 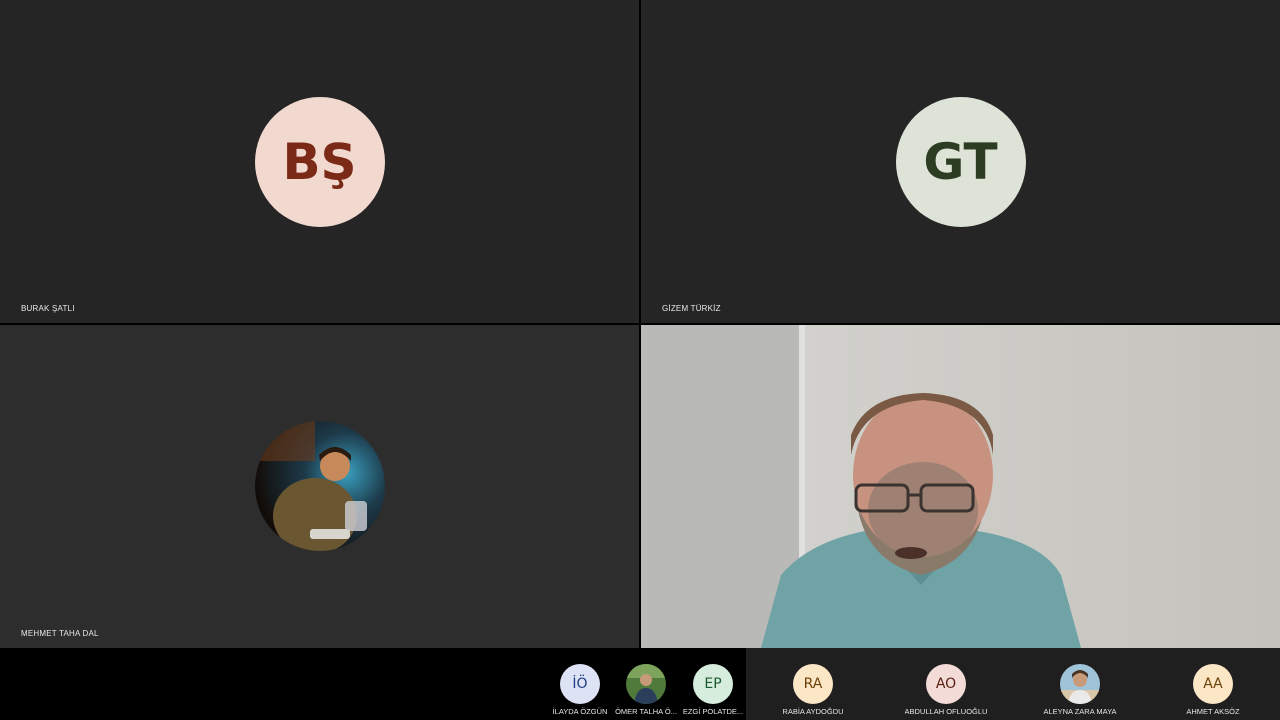 I want to click on participant-abdullah: AO ABDULLAH OFLUOĞLU, so click(x=946, y=684).